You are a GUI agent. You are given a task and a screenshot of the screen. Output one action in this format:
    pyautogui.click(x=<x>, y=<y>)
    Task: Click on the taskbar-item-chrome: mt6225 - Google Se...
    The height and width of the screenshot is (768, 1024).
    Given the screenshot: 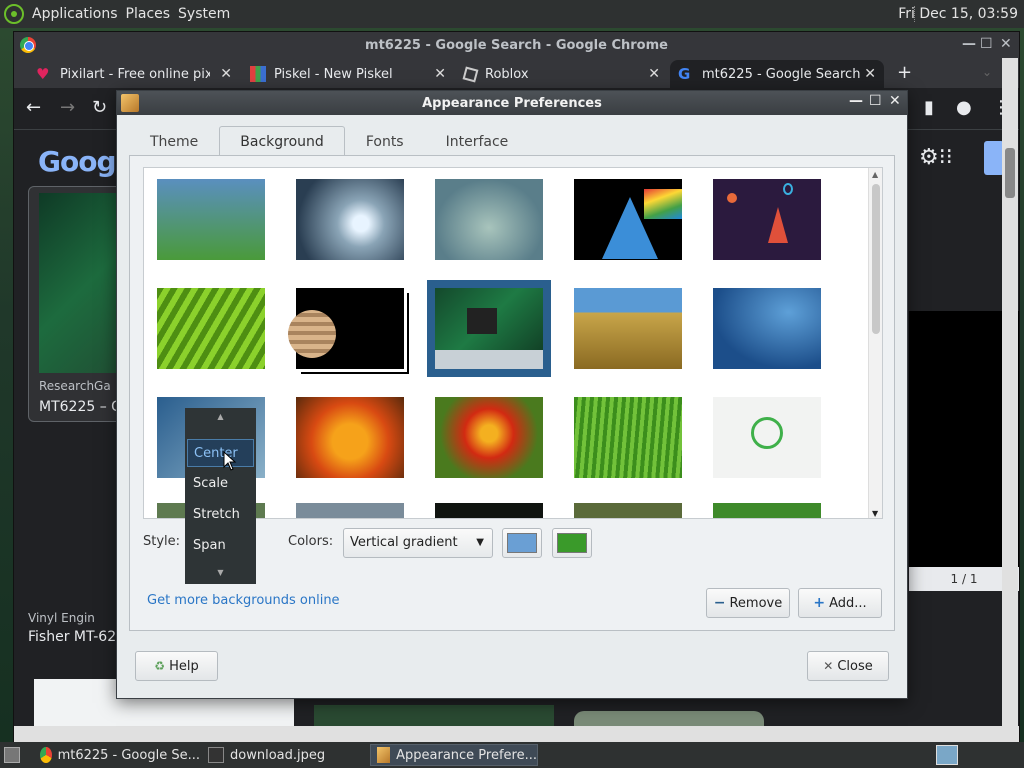 What is the action you would take?
    pyautogui.click(x=117, y=755)
    